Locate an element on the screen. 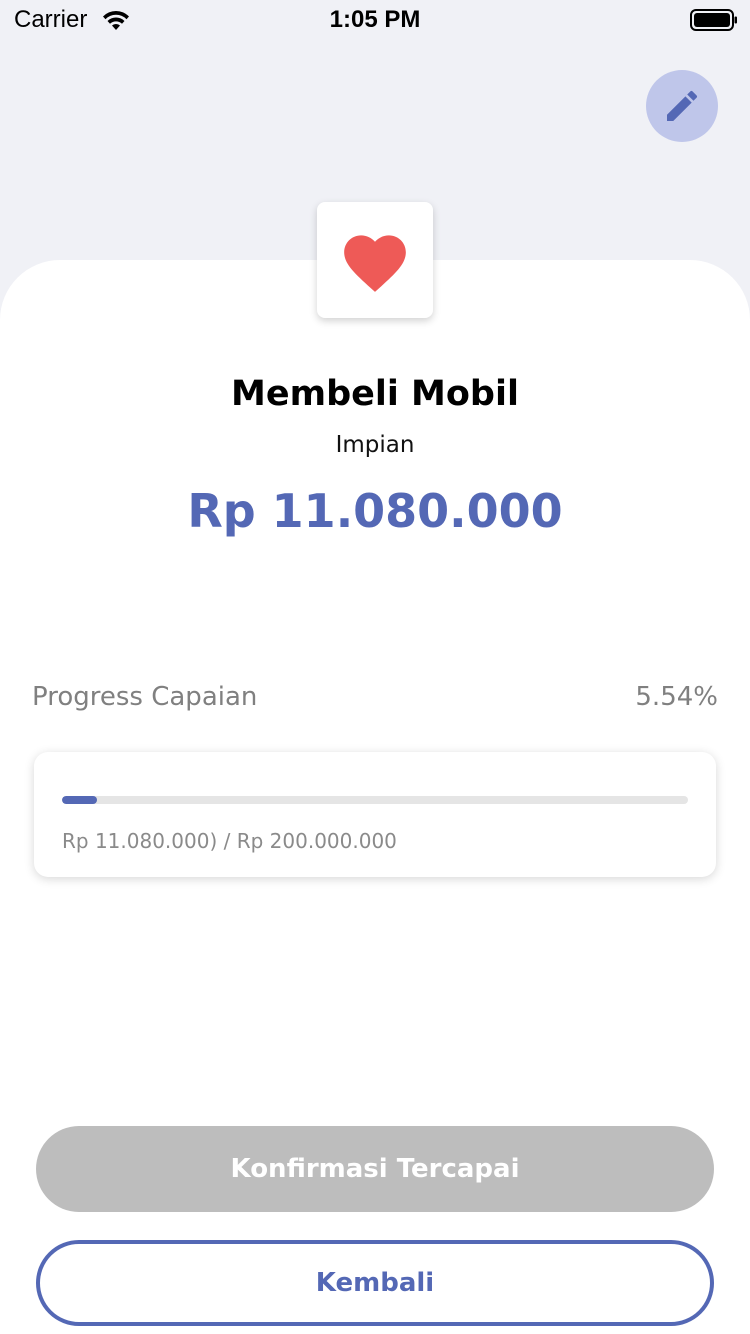  progress-track is located at coordinates (375, 800).